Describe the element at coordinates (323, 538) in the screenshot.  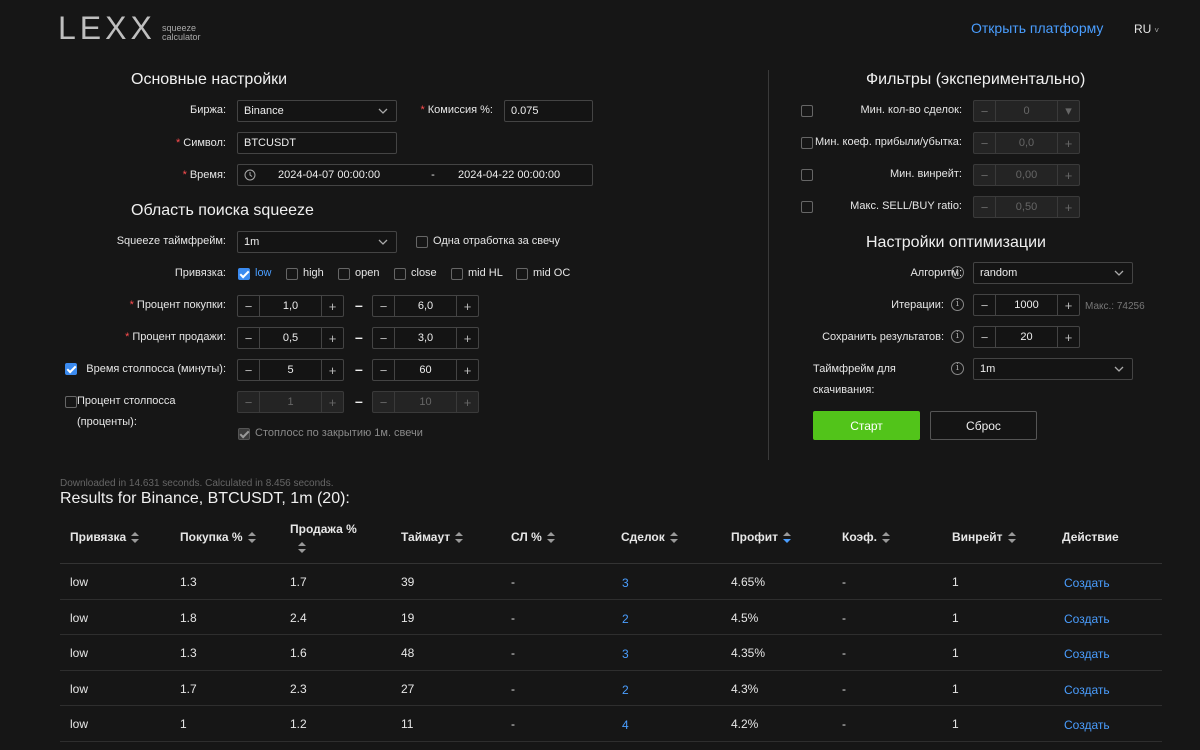
I see `column-header: Продажа %` at that location.